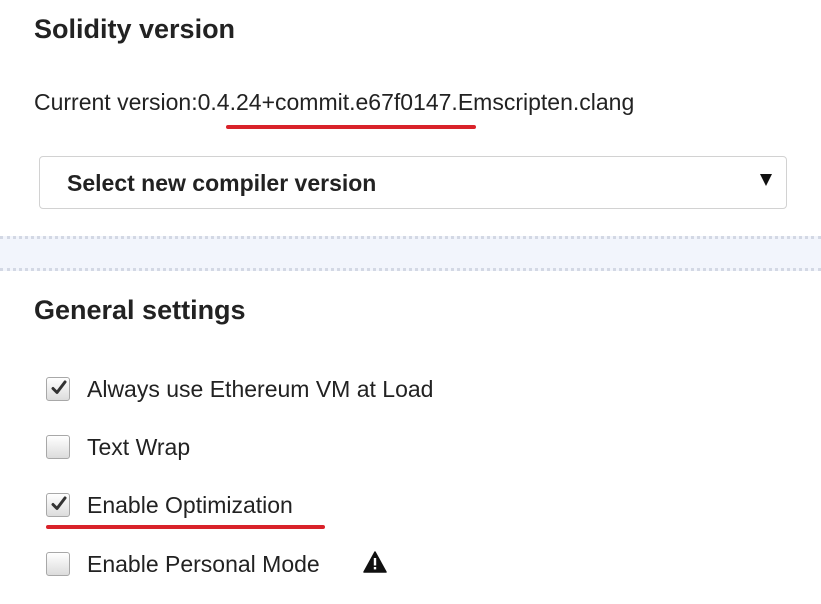 This screenshot has width=821, height=604. What do you see at coordinates (766, 180) in the screenshot?
I see `chevron-down-icon` at bounding box center [766, 180].